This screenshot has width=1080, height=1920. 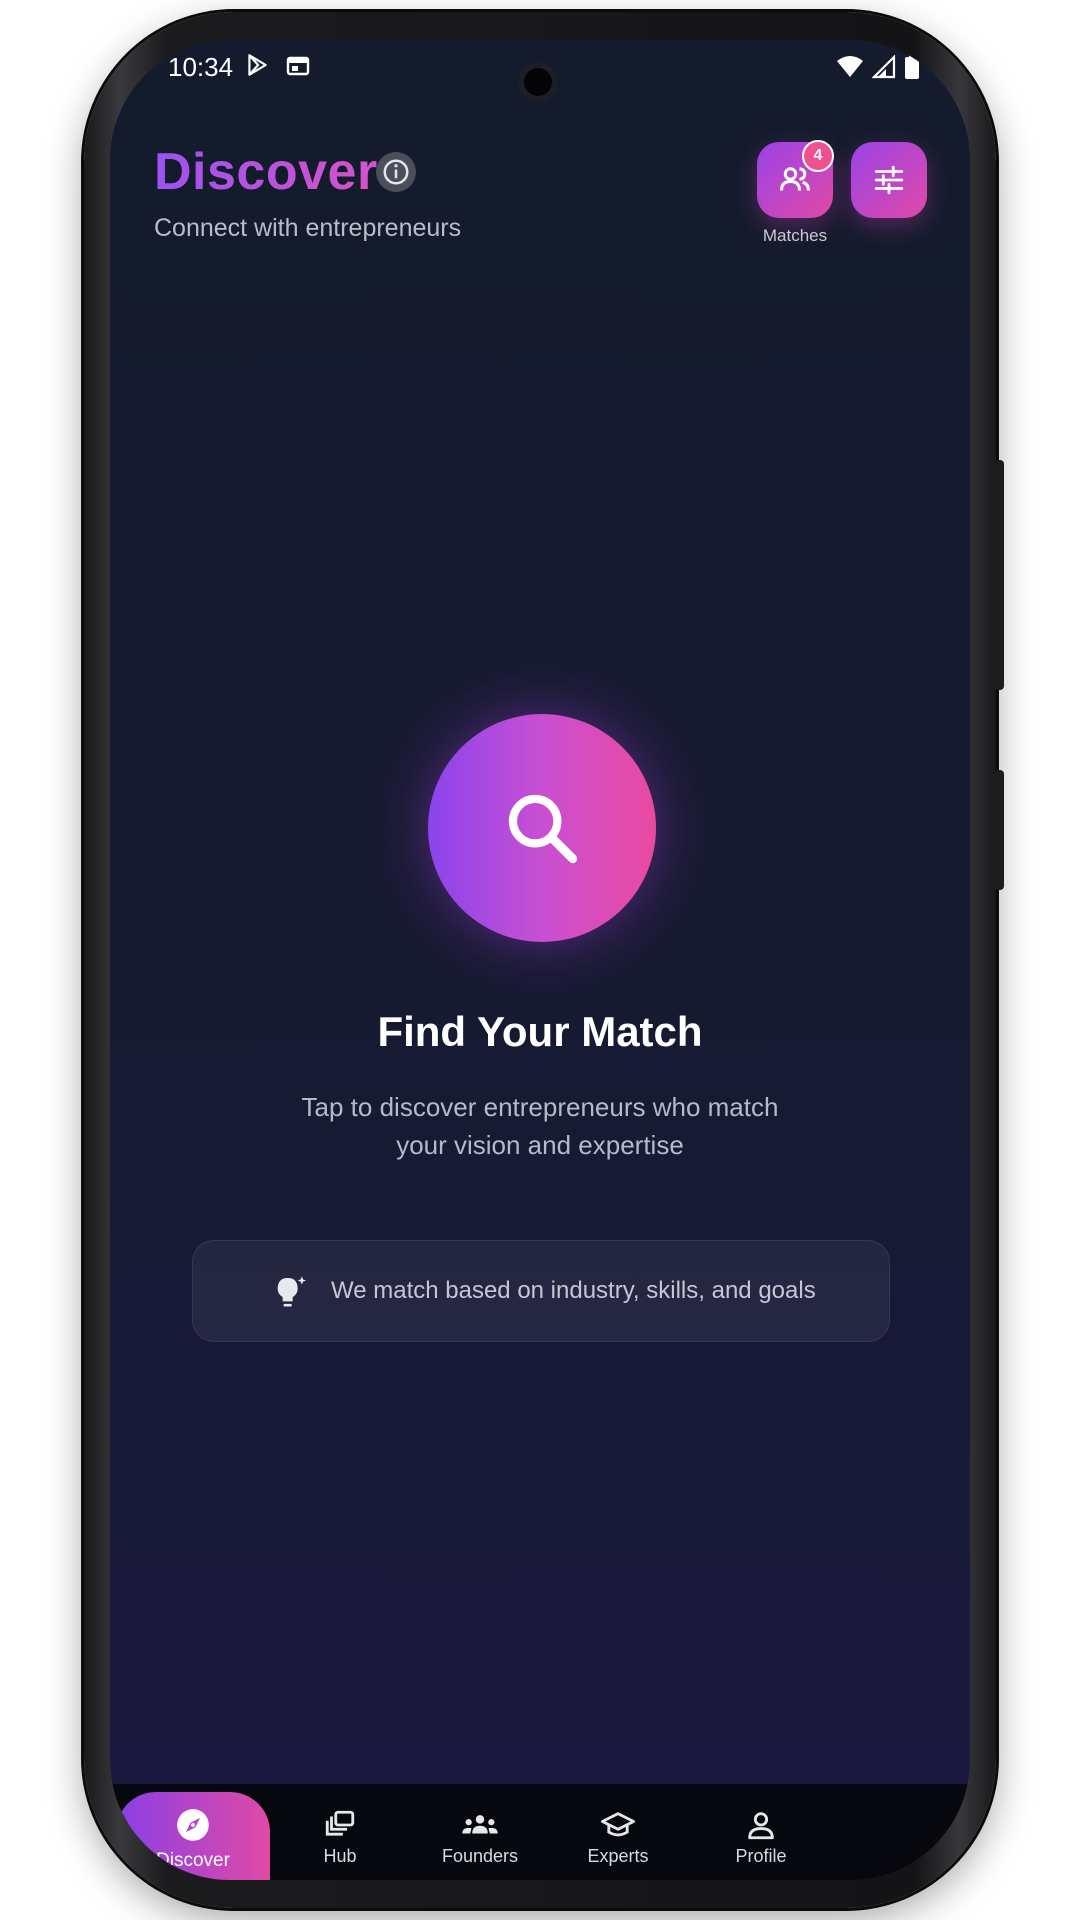 I want to click on wifi-icon, so click(x=850, y=66).